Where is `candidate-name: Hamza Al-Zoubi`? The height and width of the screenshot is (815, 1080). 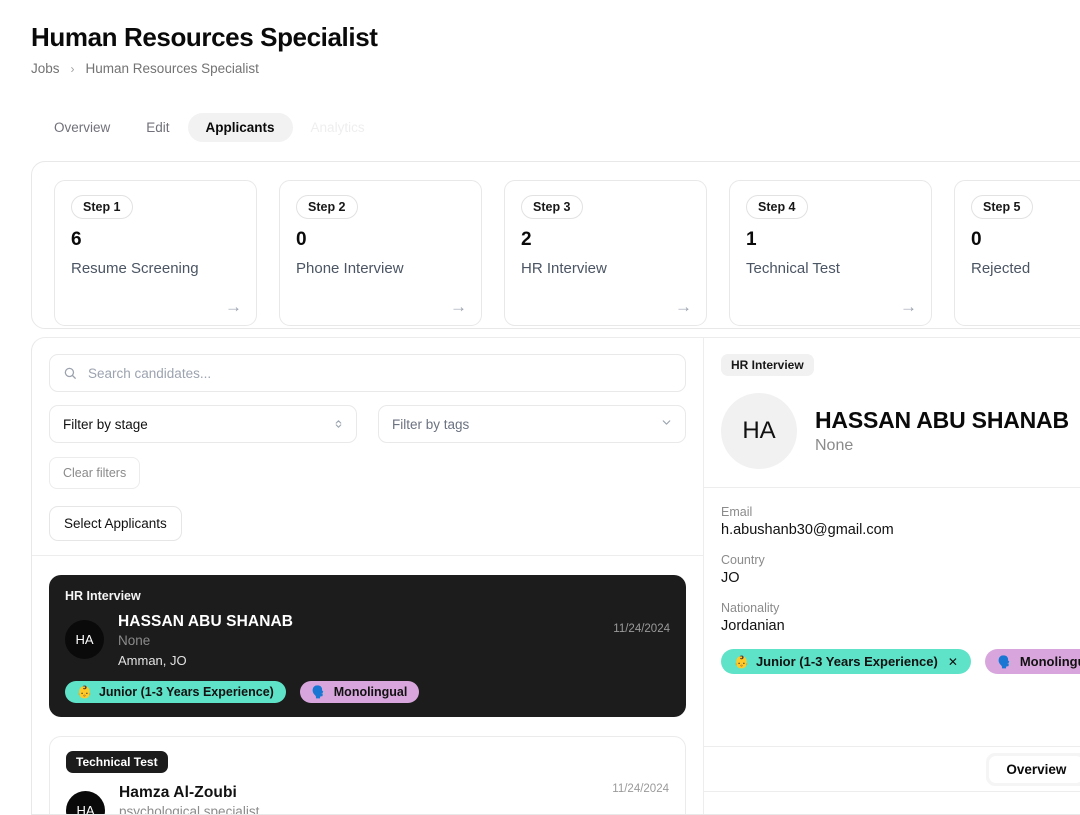 candidate-name: Hamza Al-Zoubi is located at coordinates (178, 792).